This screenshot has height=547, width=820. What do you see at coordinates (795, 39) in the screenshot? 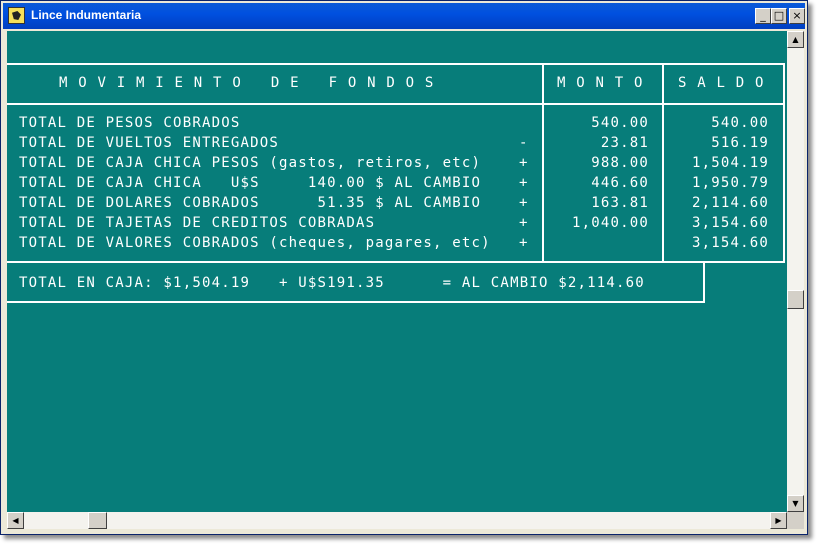
I see `scroll-up-button: ▲` at bounding box center [795, 39].